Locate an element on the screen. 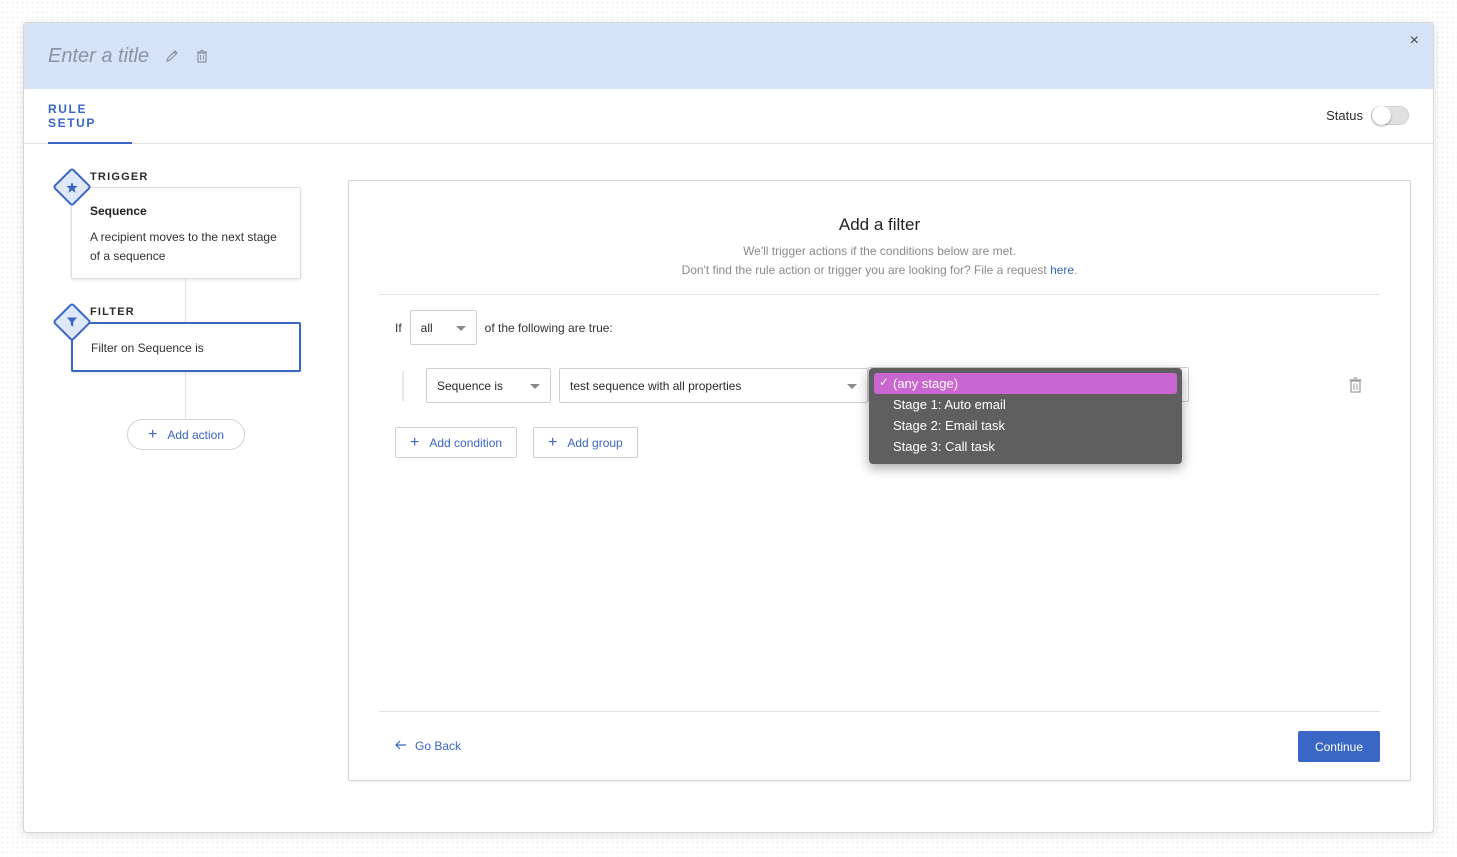 The width and height of the screenshot is (1457, 857). stage-option-label: Stage 3: Call task is located at coordinates (944, 446).